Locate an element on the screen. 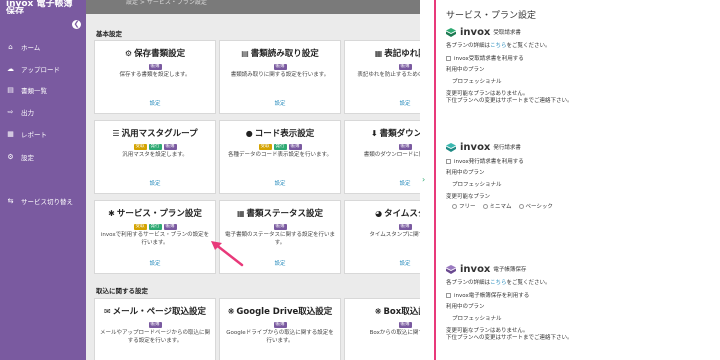 Image resolution: width=720 pixels, height=360 pixels. radio-basic is located at coordinates (521, 206).